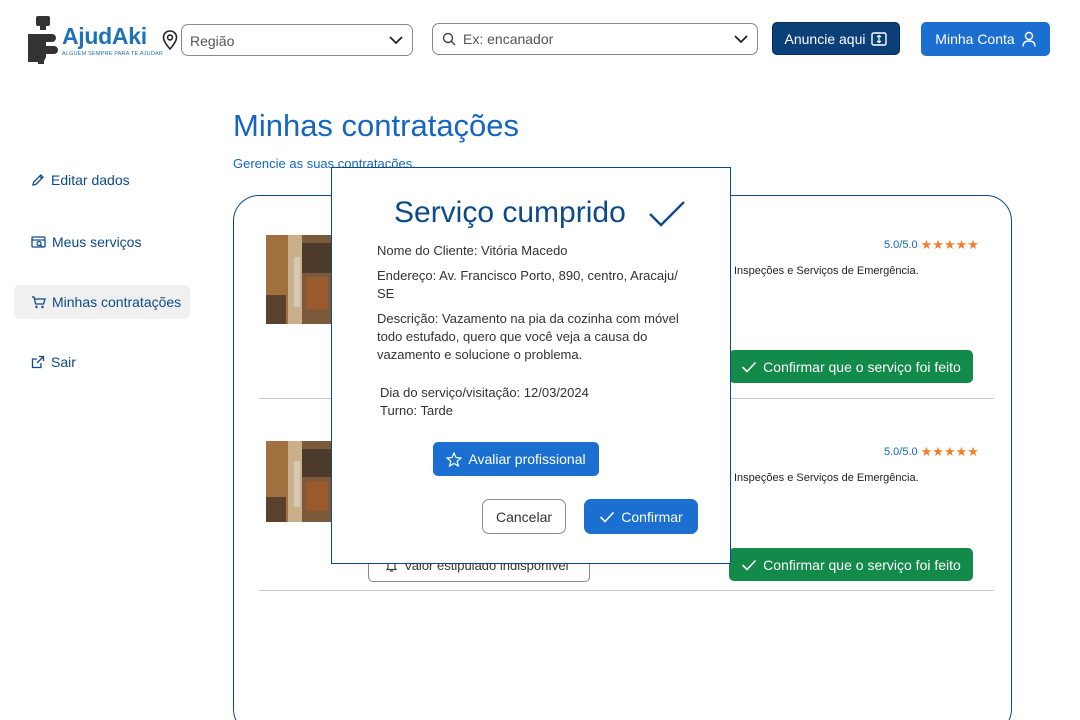  Describe the element at coordinates (90, 180) in the screenshot. I see `sidebar-item-label: Editar dados` at that location.